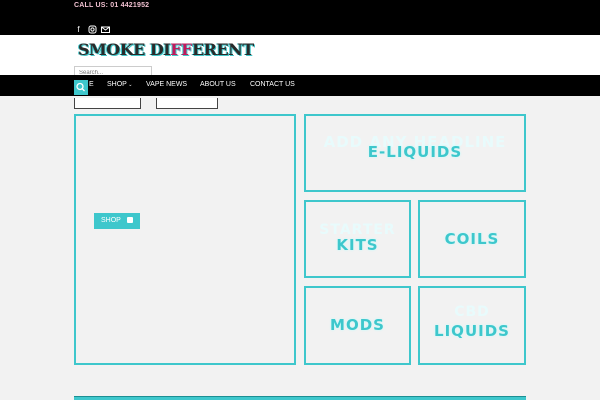 This screenshot has width=600, height=400. Describe the element at coordinates (472, 312) in the screenshot. I see `tile-headline-ghost: CBD` at that location.